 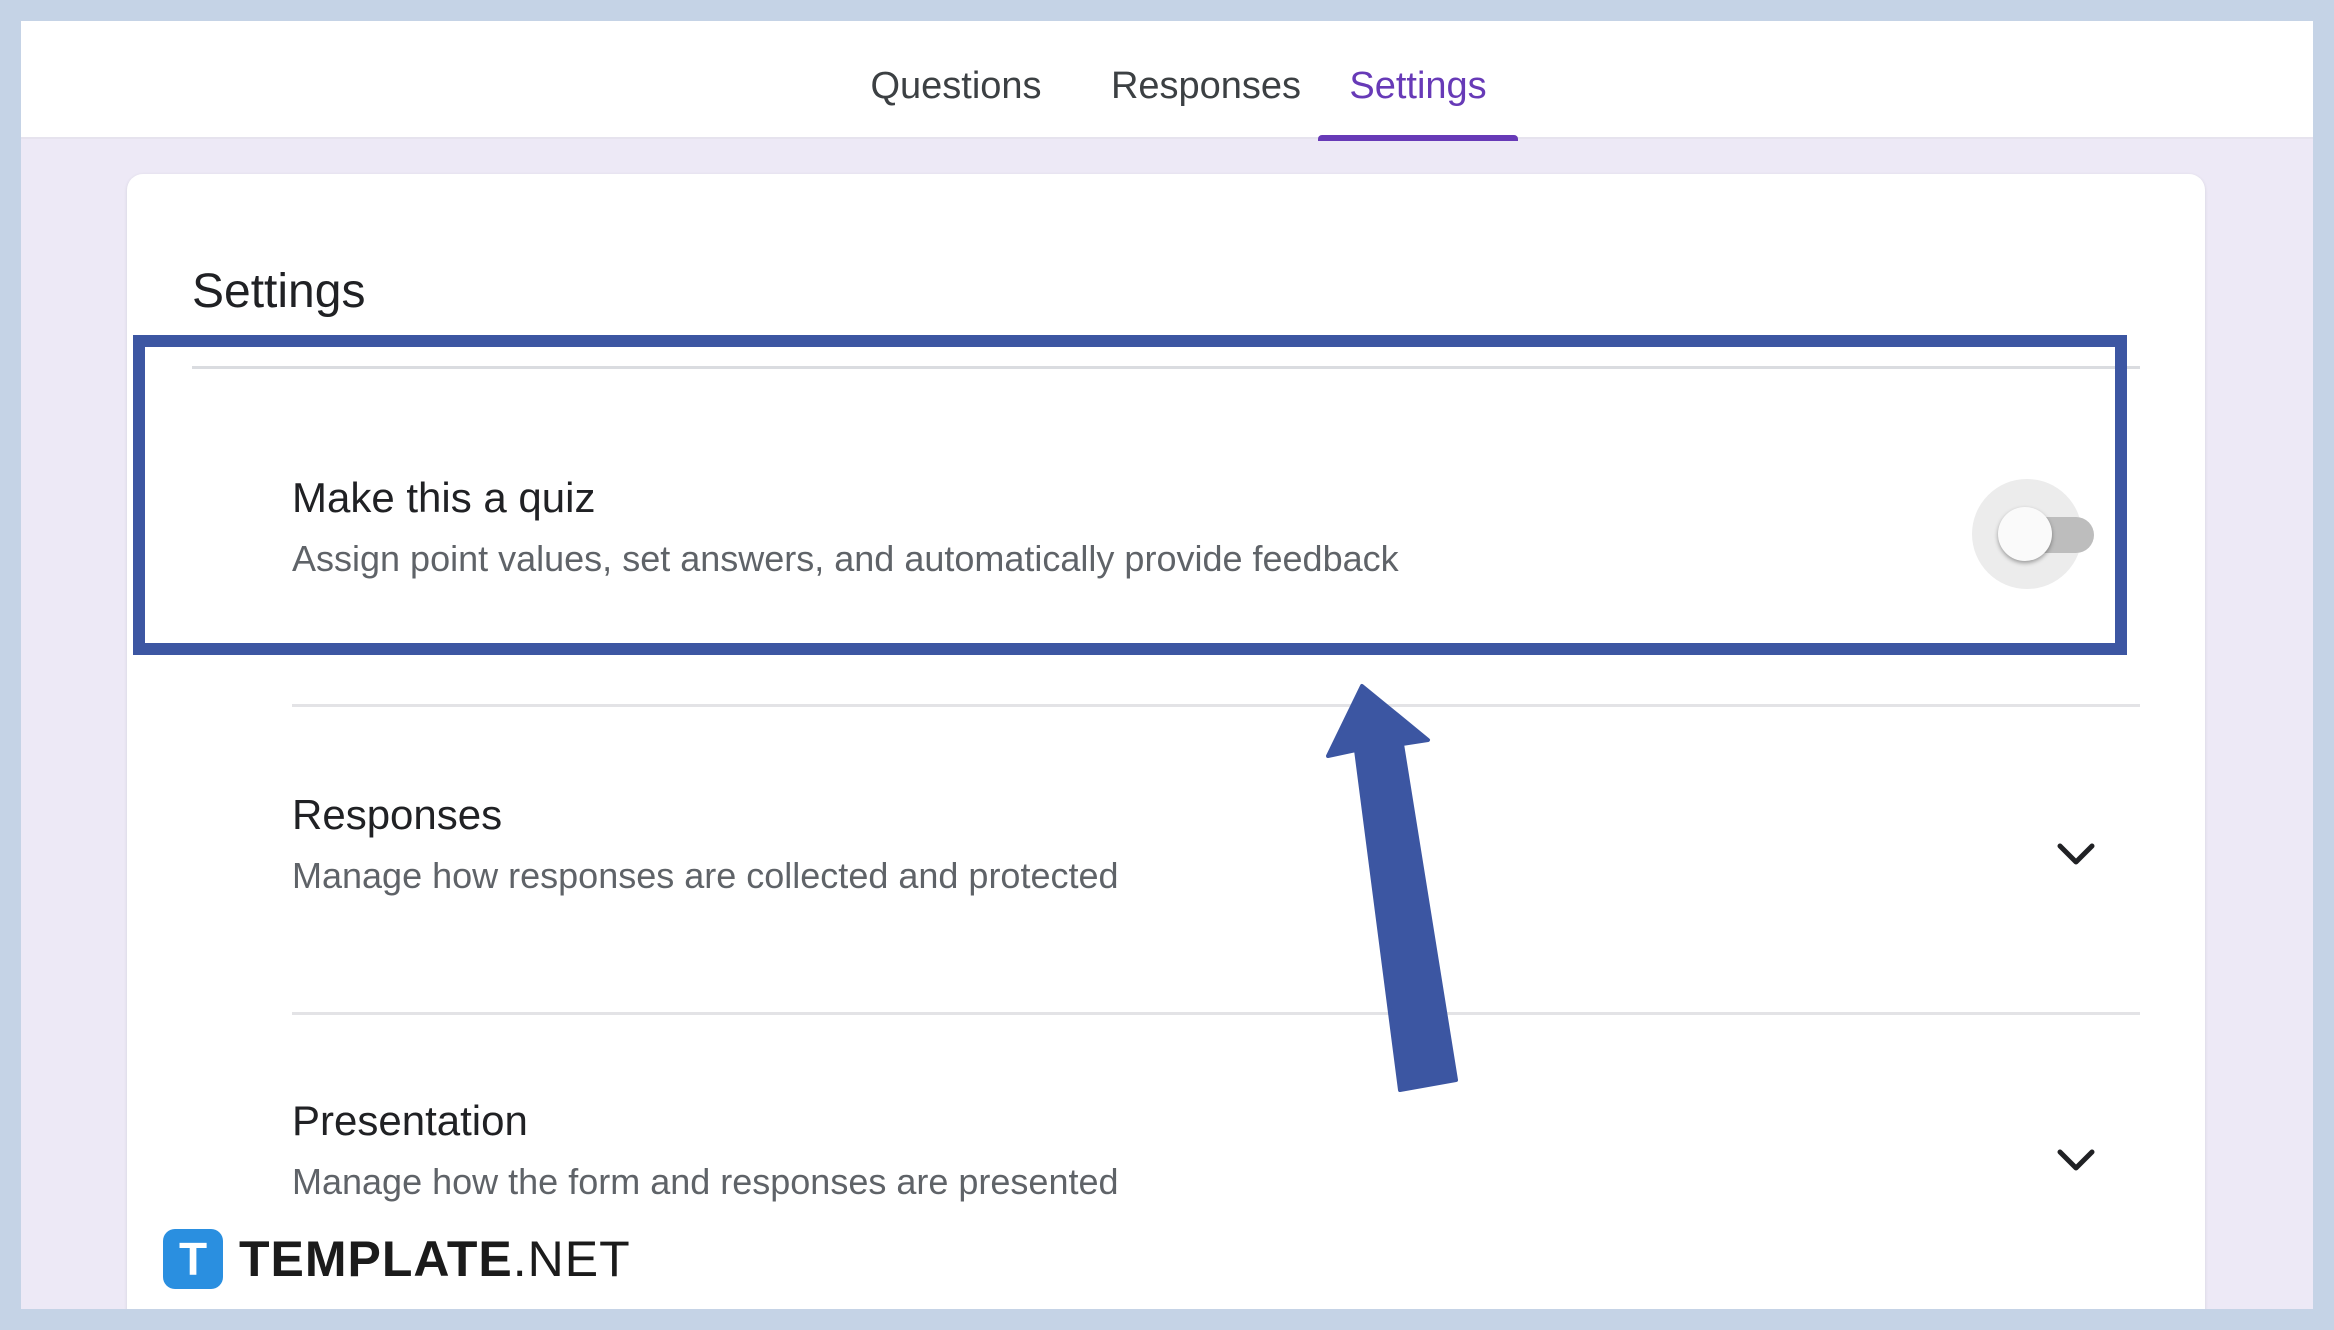 I want to click on page-title: Settings, so click(x=279, y=291).